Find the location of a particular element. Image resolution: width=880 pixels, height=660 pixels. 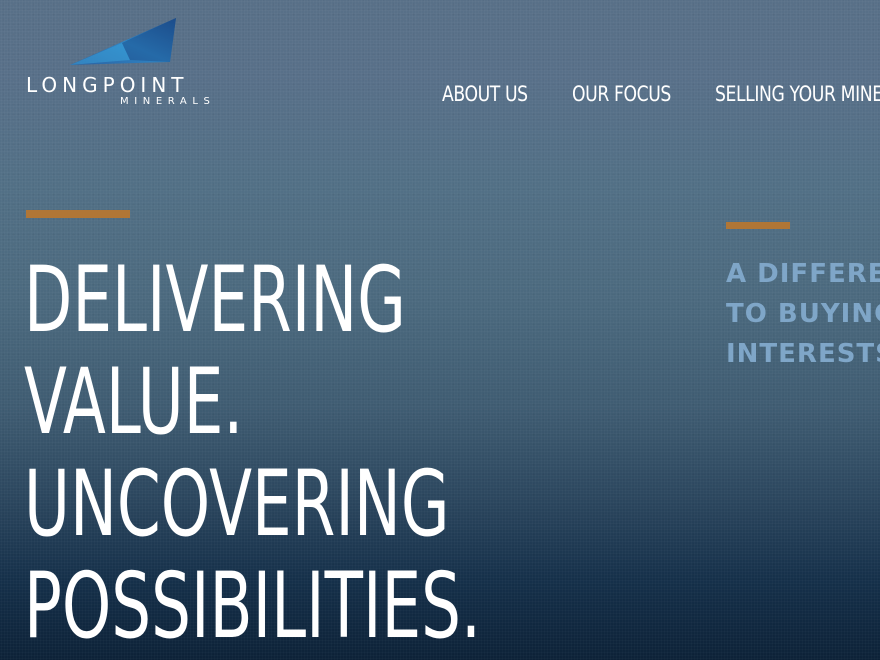

tagline-accent-bar is located at coordinates (758, 225).